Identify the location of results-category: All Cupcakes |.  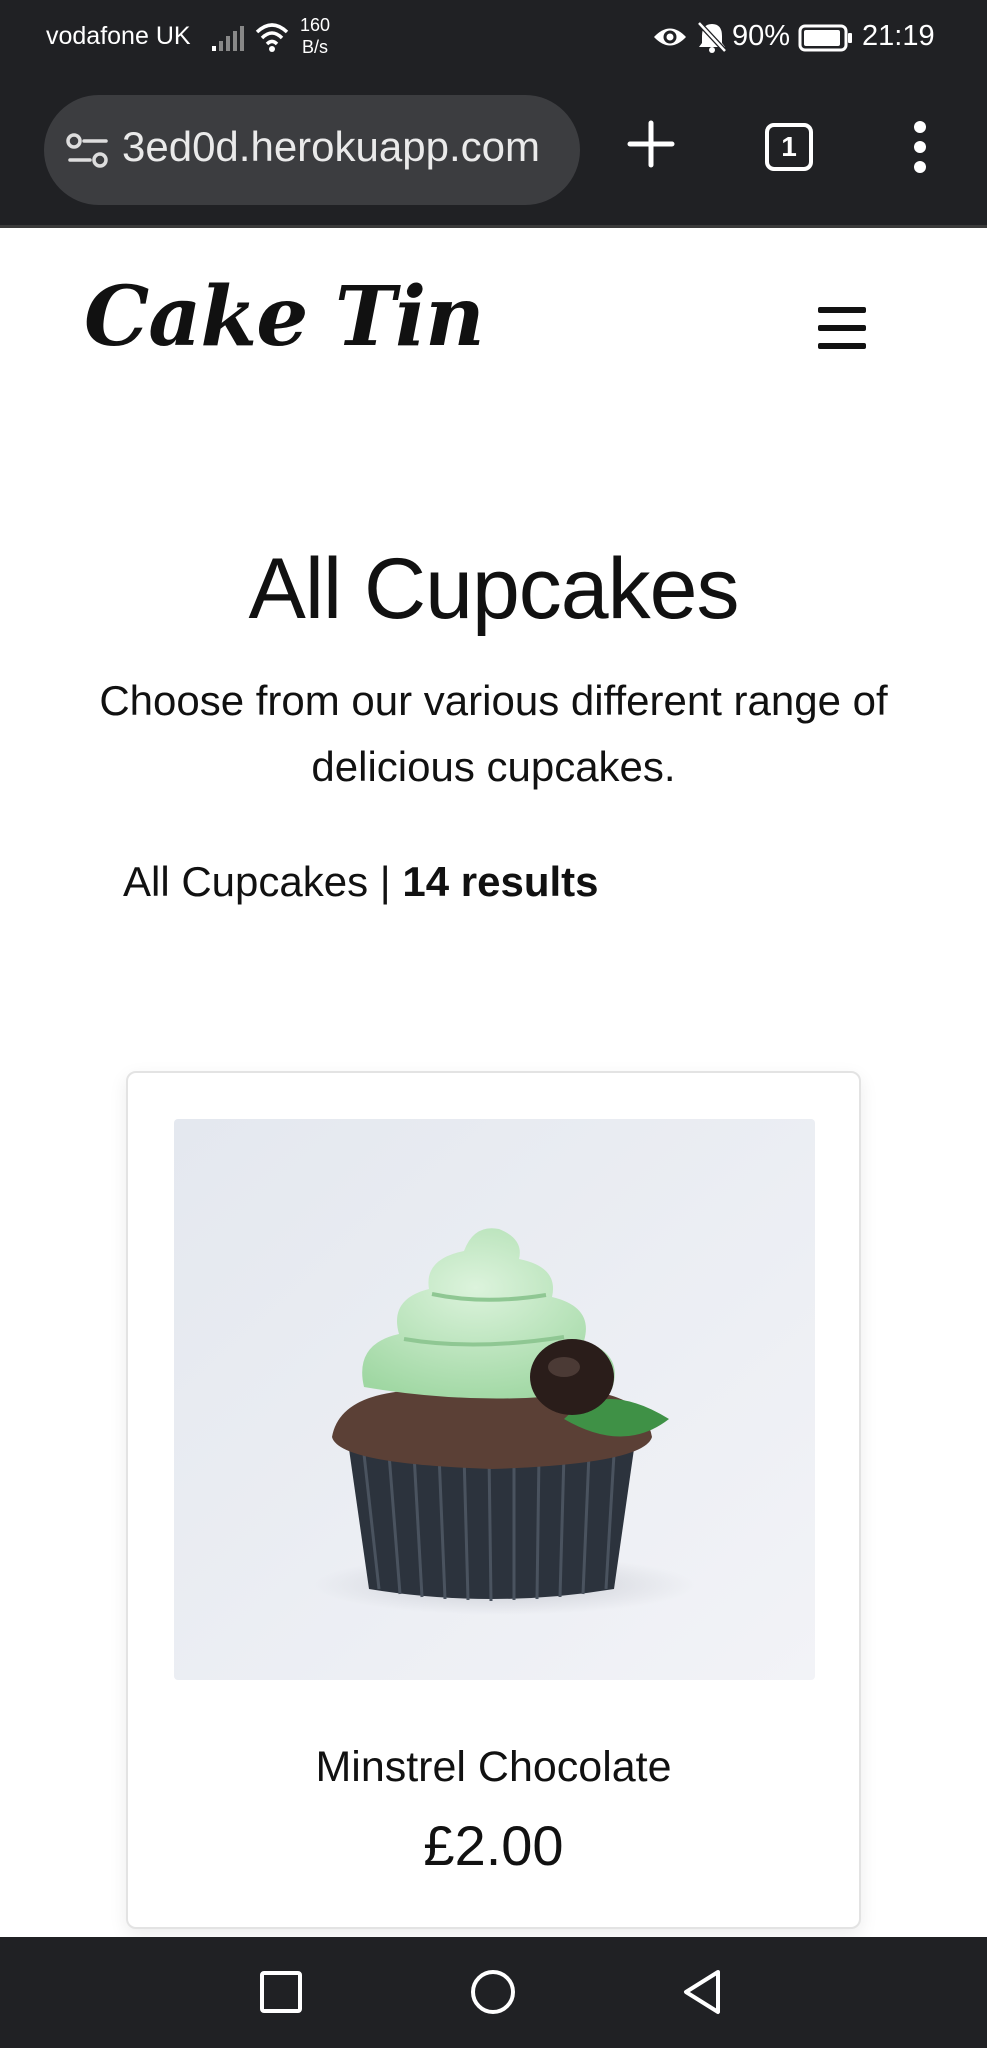
(257, 881).